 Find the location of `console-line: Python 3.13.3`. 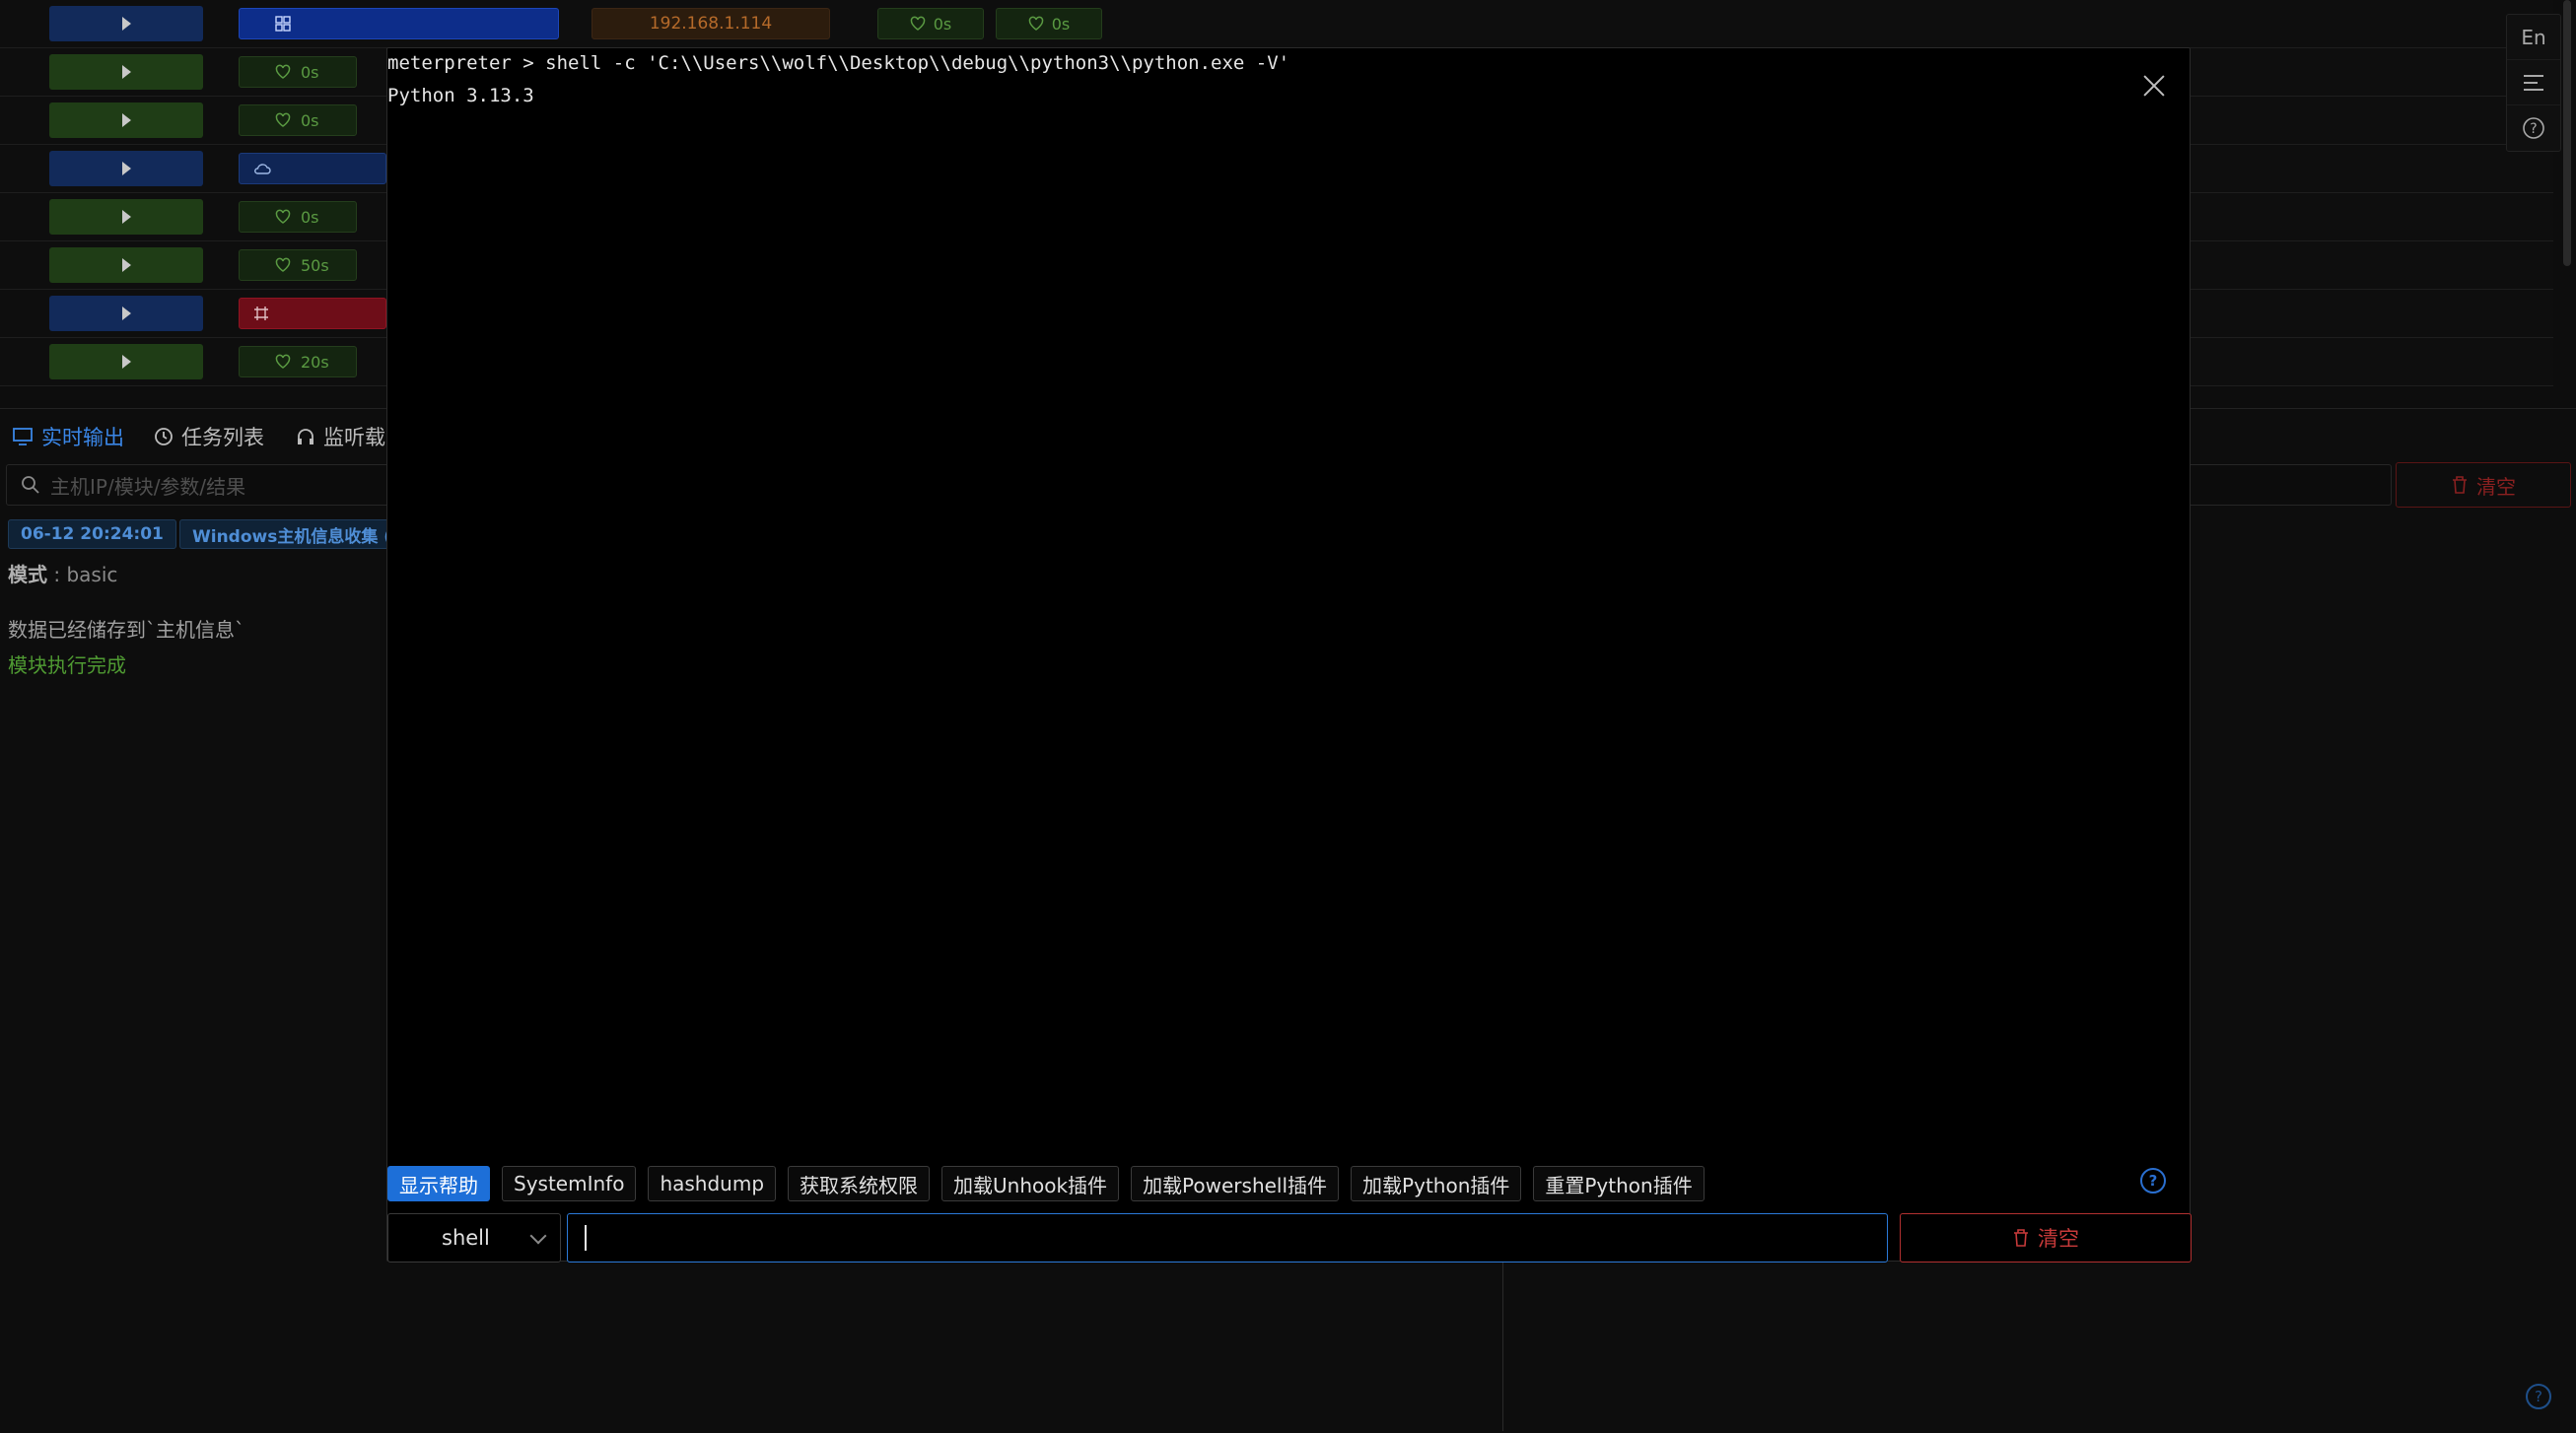

console-line: Python 3.13.3 is located at coordinates (461, 95).